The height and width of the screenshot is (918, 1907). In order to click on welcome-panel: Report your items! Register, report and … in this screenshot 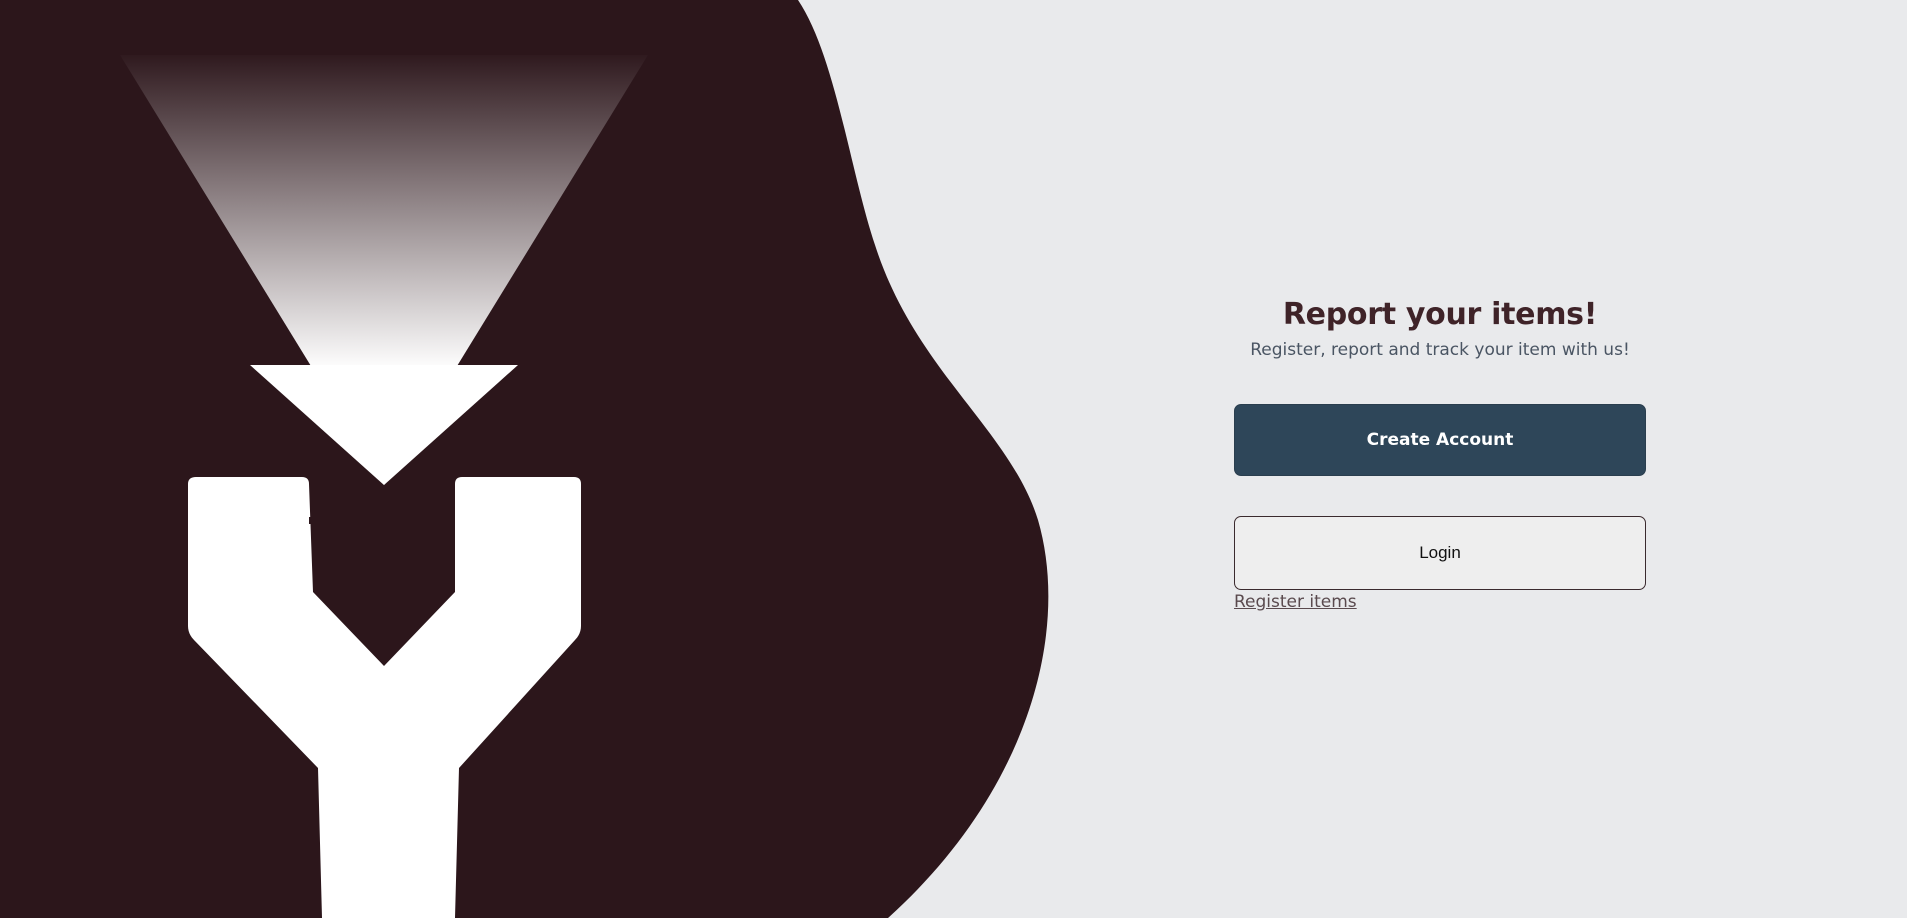, I will do `click(1440, 453)`.